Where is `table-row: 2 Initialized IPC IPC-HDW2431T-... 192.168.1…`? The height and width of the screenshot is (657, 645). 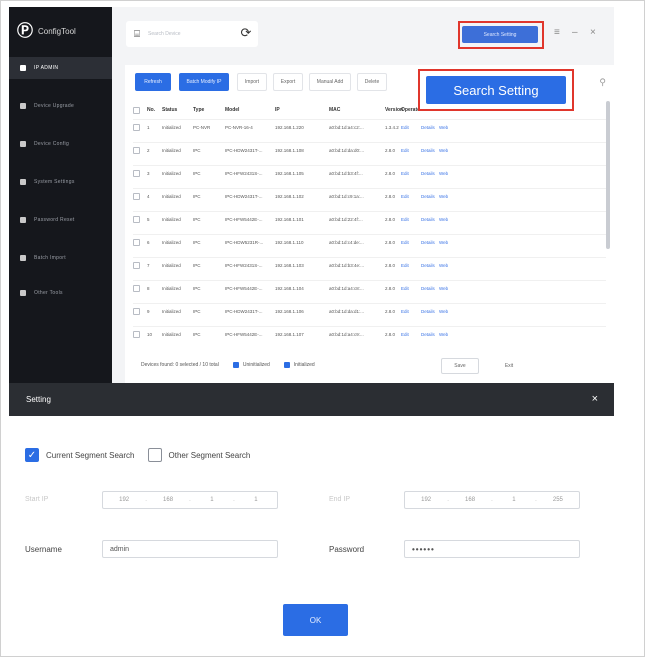
table-row: 2 Initialized IPC IPC-HDW2431T-... 192.168.1… is located at coordinates (369, 150).